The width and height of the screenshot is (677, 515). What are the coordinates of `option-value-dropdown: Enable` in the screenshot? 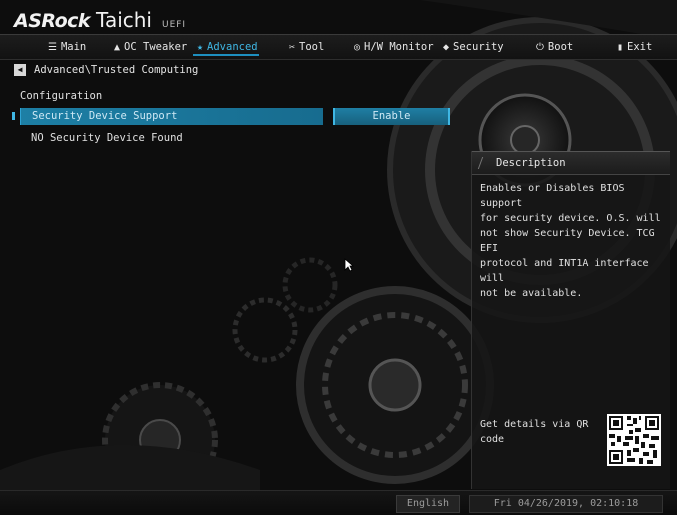 It's located at (391, 116).